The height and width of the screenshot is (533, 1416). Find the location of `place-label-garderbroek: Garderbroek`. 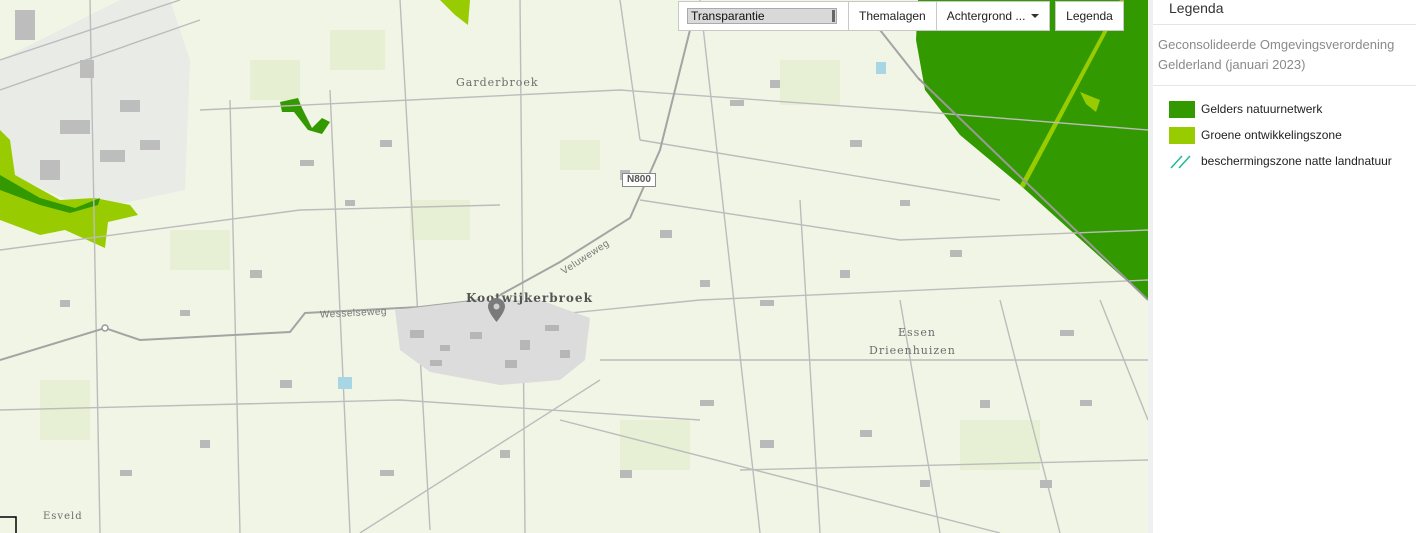

place-label-garderbroek: Garderbroek is located at coordinates (497, 82).